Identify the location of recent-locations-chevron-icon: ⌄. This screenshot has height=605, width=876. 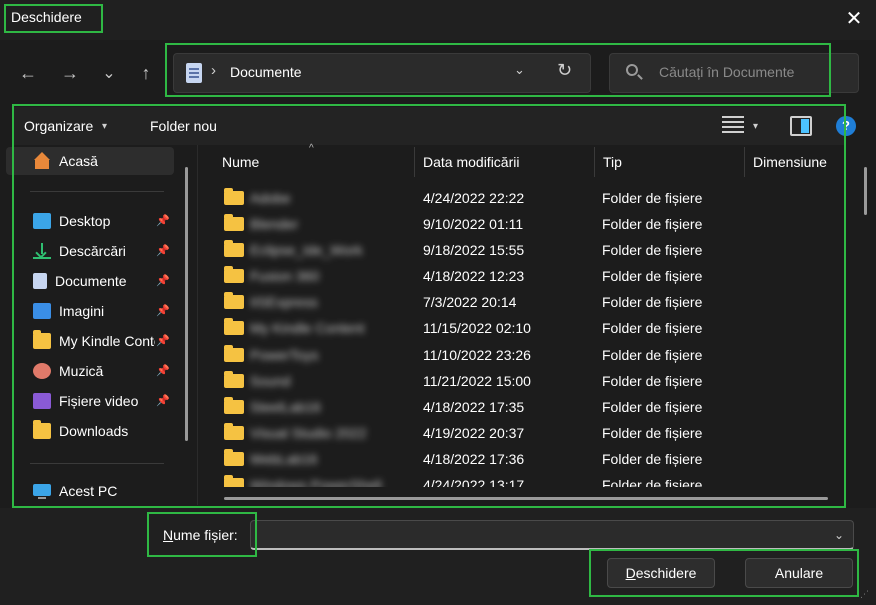
(109, 73).